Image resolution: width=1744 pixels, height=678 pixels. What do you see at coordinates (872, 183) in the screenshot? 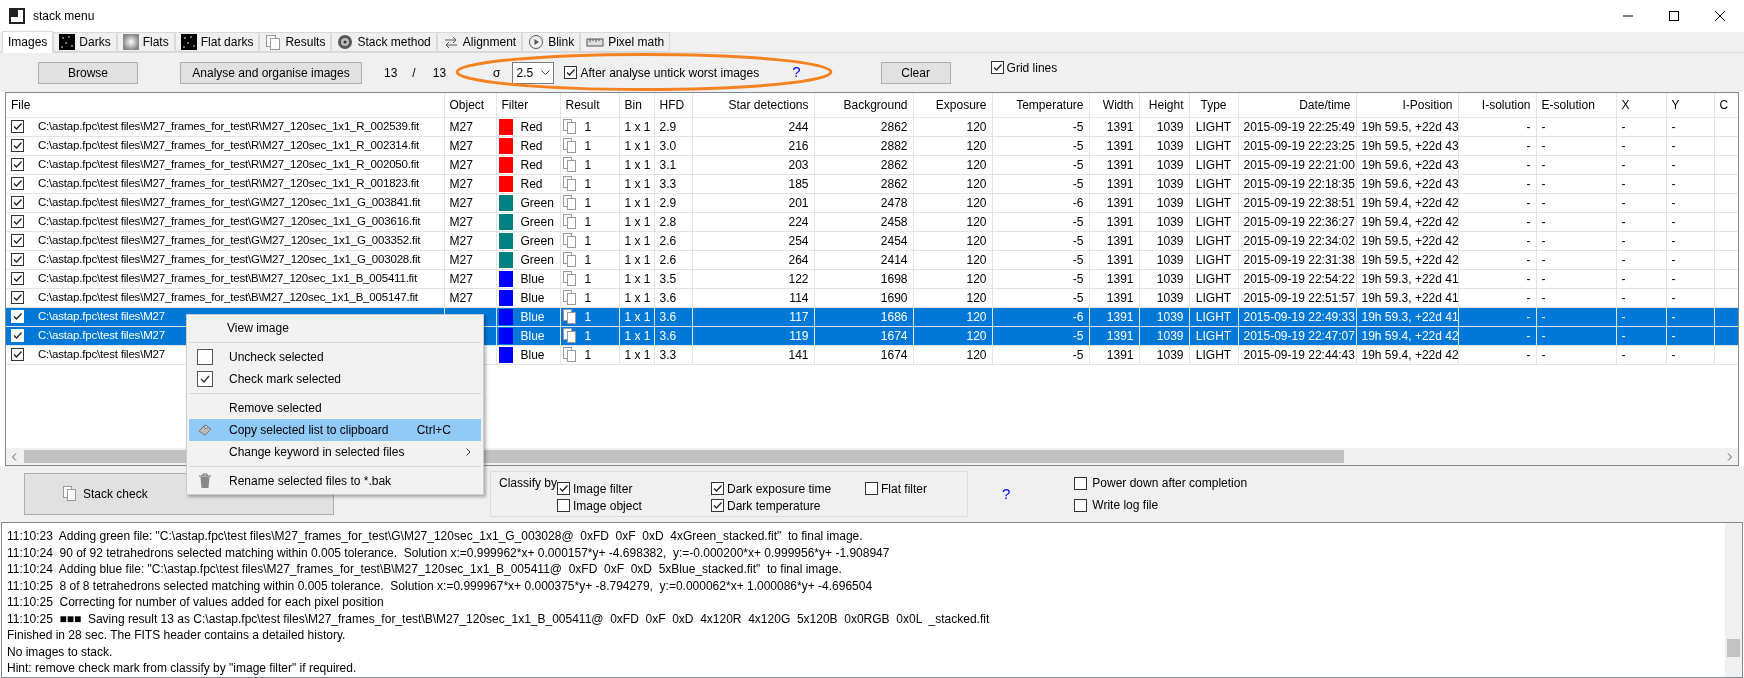
I see `table-row: C:\astap.fpc\test files\M27_frames_for_test\R\M27_120sec_1x1_R_001823.fit M27 Red 1 1 x 1 3.3 185 2862 120 -5 1391 1039 LIGHT 2015-09-19 22:18:35 19h 59.6, +22d 43 - - - -` at bounding box center [872, 183].